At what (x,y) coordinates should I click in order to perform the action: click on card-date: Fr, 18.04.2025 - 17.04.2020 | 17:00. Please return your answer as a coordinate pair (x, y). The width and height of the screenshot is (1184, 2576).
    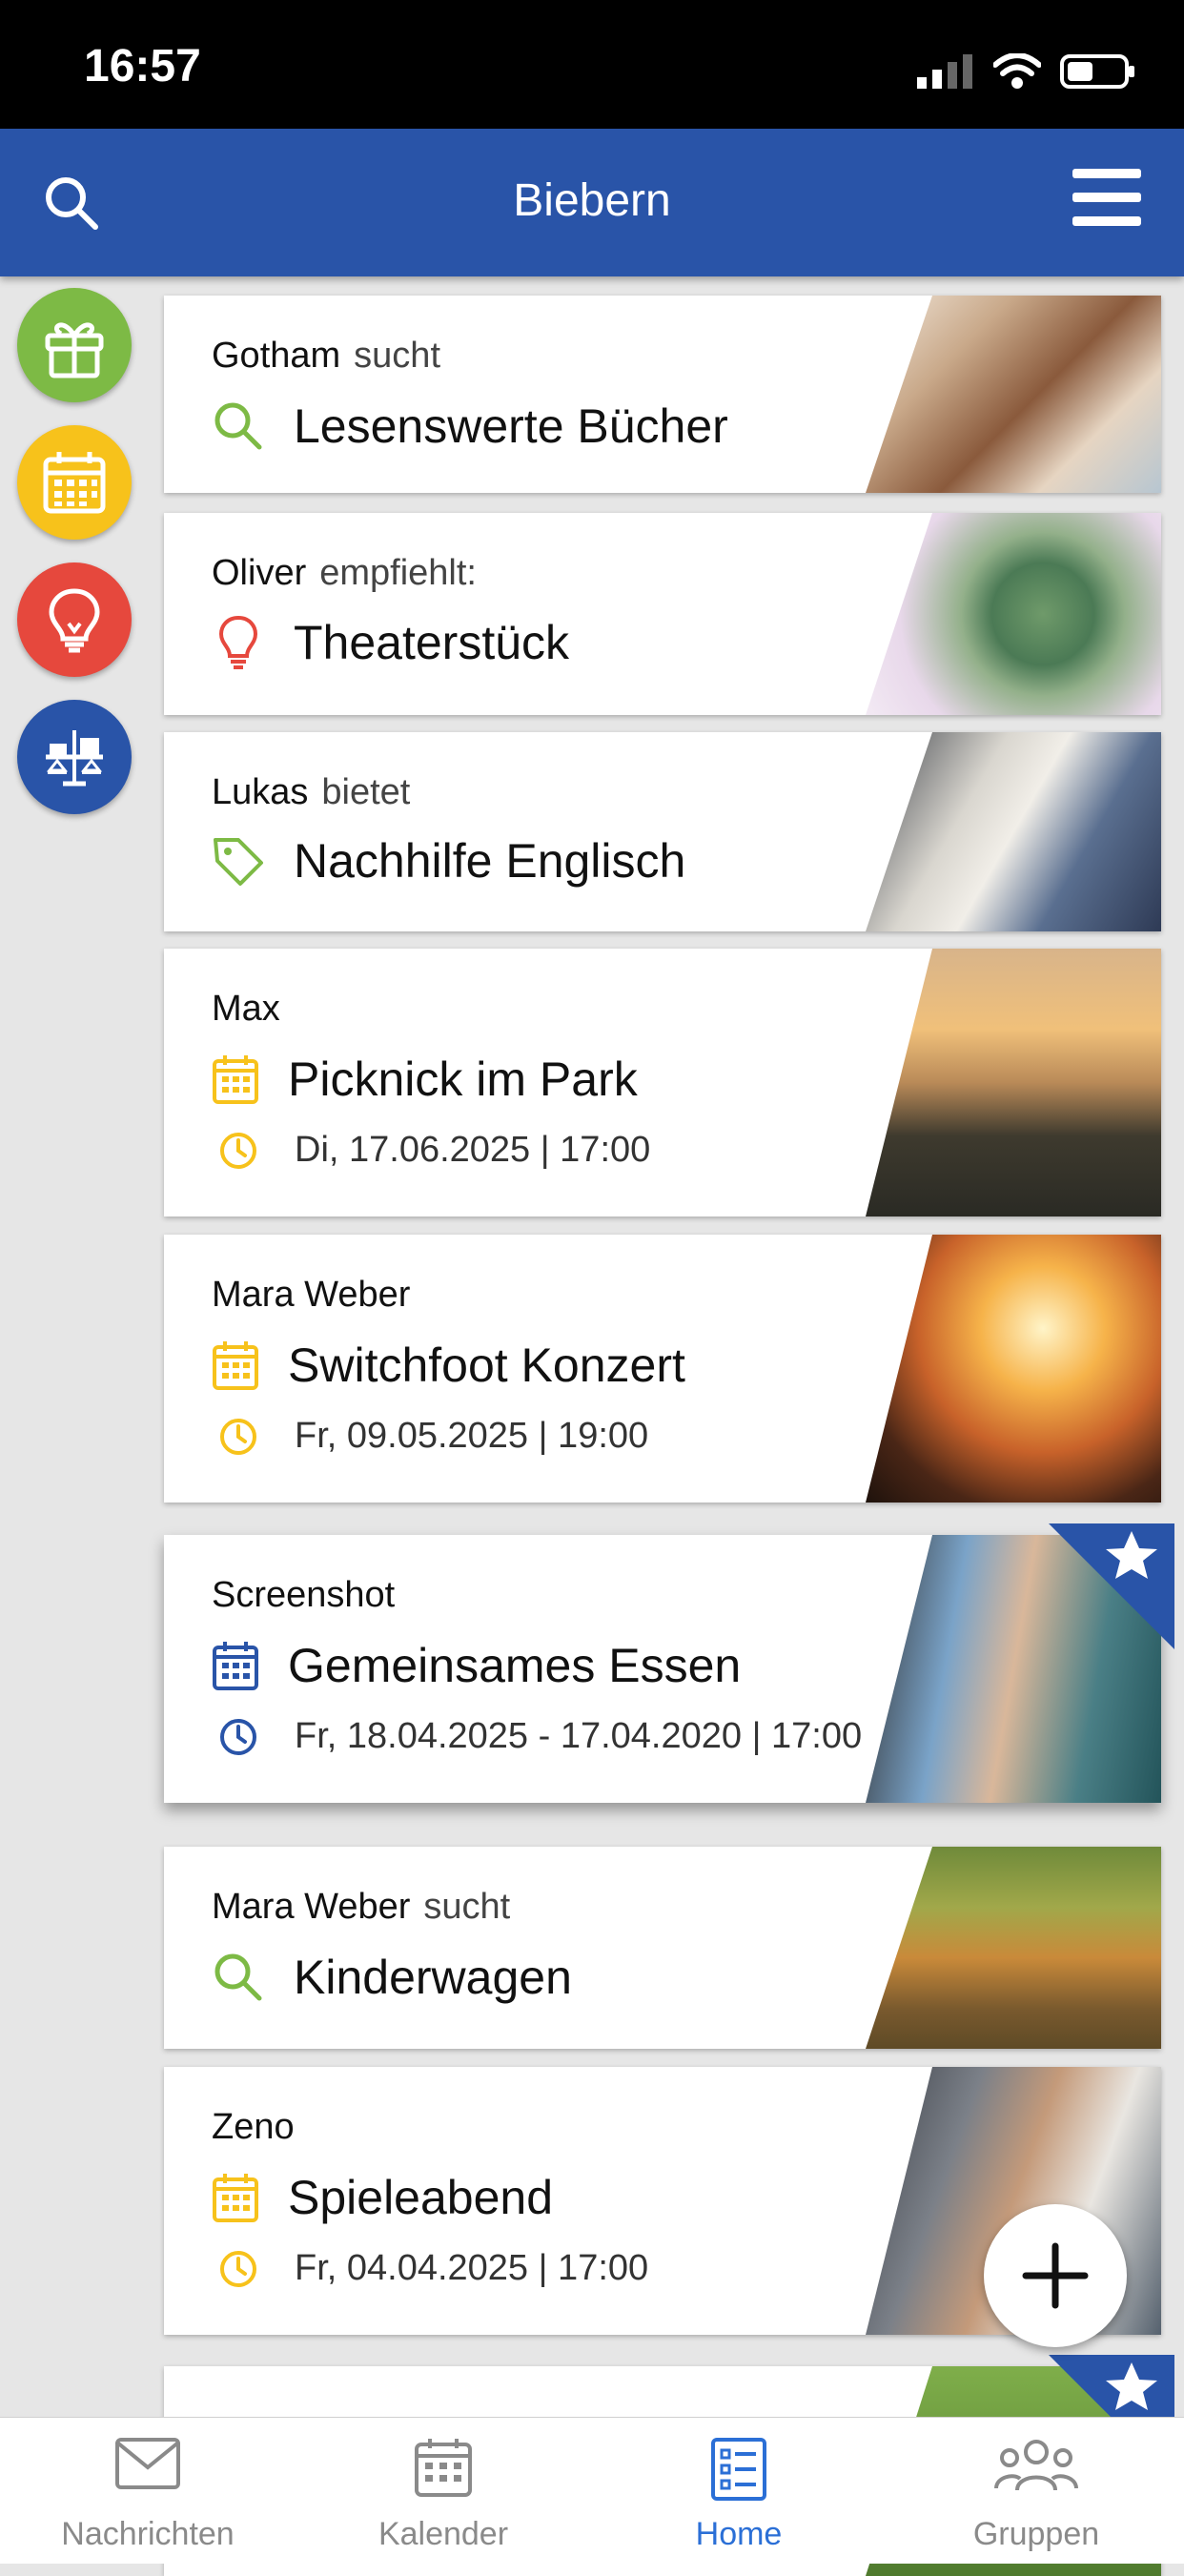
    Looking at the image, I should click on (579, 1736).